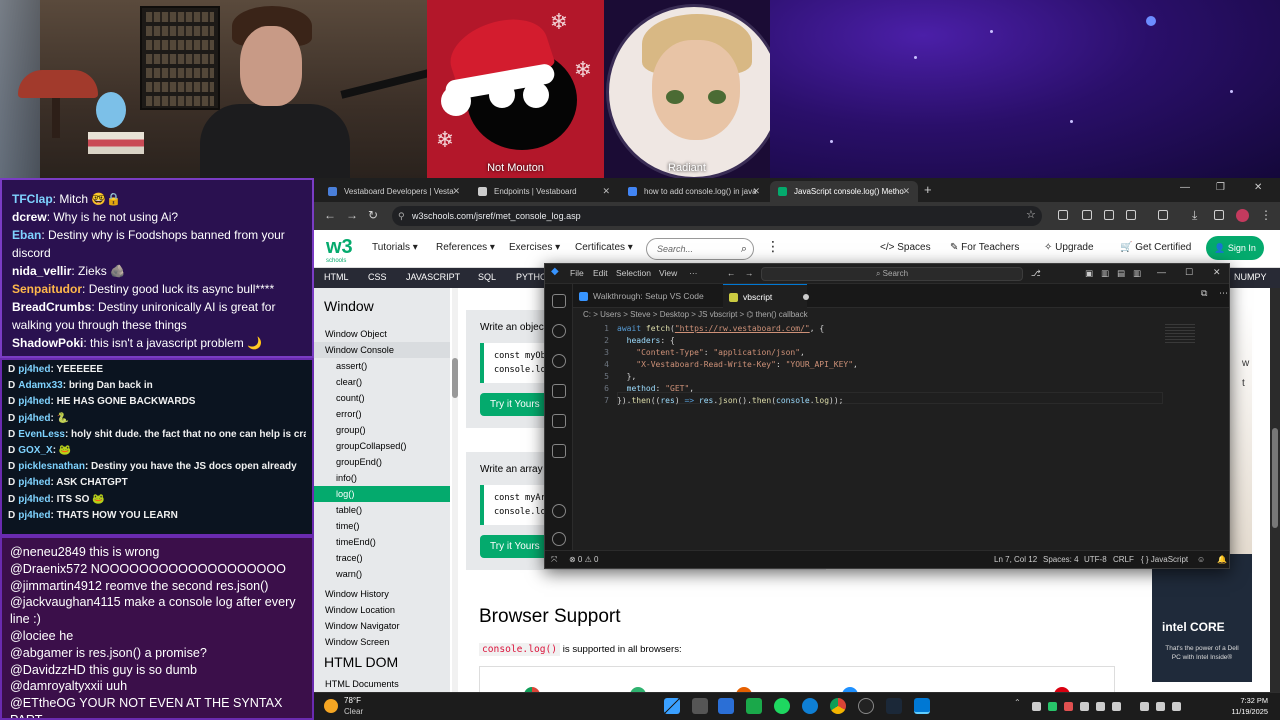 This screenshot has width=1280, height=720. What do you see at coordinates (559, 301) in the screenshot?
I see `explorer-icon` at bounding box center [559, 301].